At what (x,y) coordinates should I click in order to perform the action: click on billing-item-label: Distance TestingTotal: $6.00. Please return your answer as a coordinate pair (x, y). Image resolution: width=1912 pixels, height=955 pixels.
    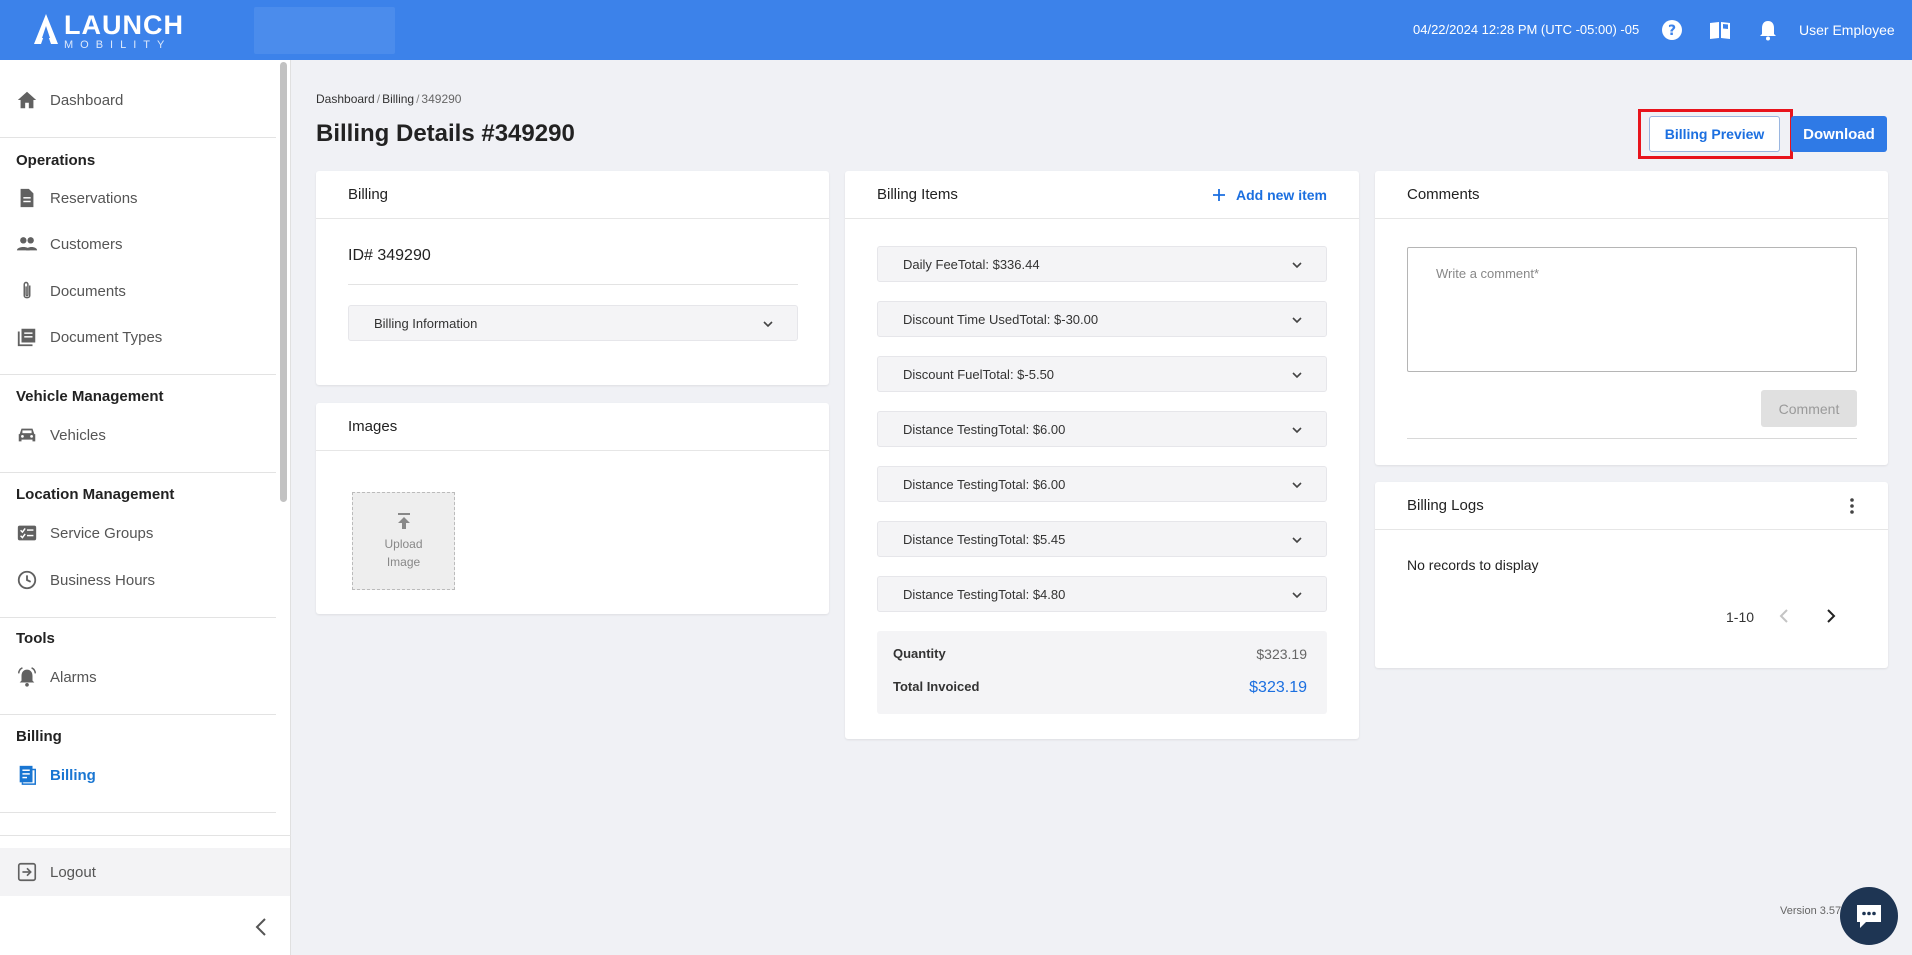
    Looking at the image, I should click on (984, 484).